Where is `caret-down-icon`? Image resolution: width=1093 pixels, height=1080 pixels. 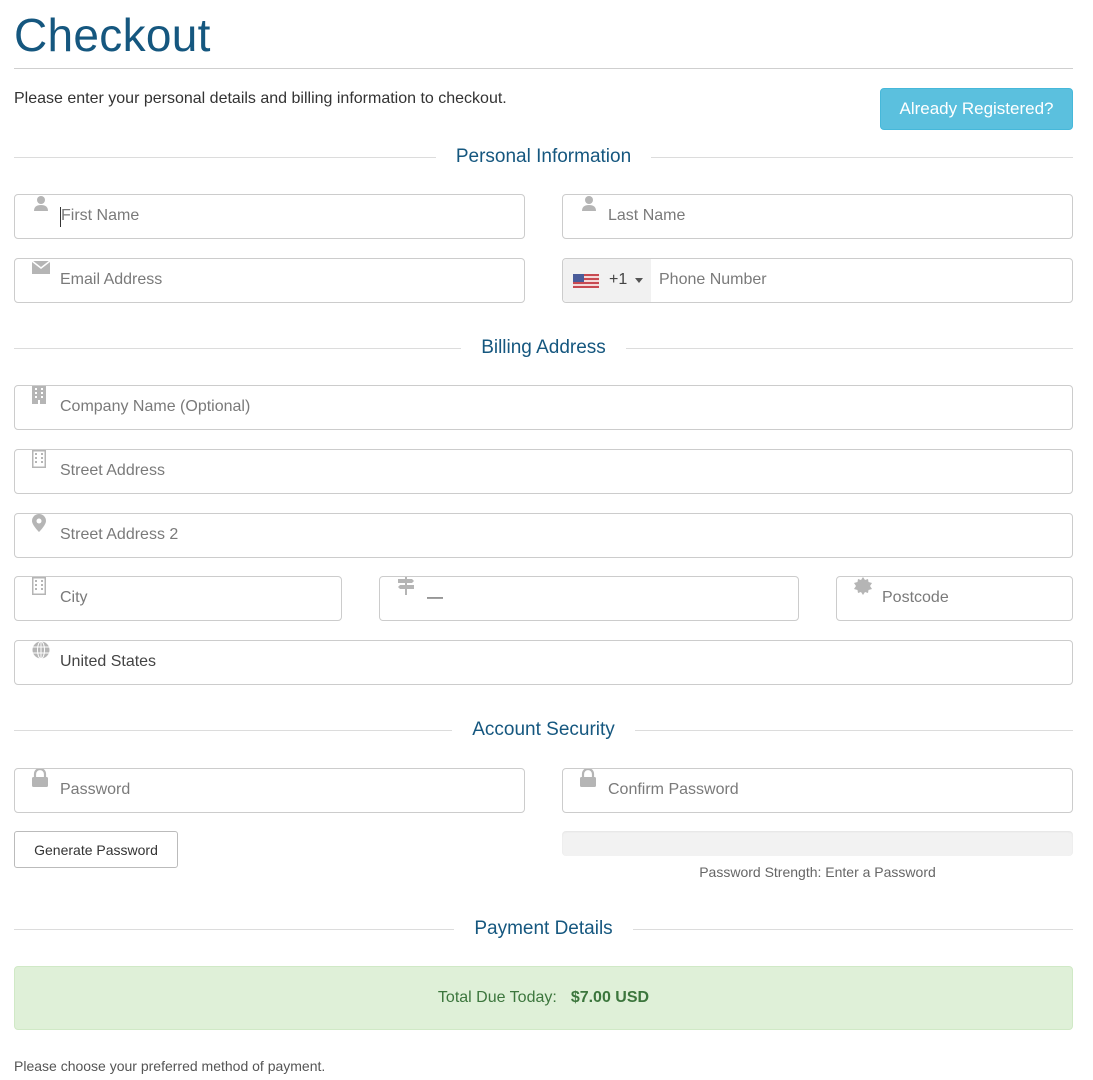
caret-down-icon is located at coordinates (639, 280).